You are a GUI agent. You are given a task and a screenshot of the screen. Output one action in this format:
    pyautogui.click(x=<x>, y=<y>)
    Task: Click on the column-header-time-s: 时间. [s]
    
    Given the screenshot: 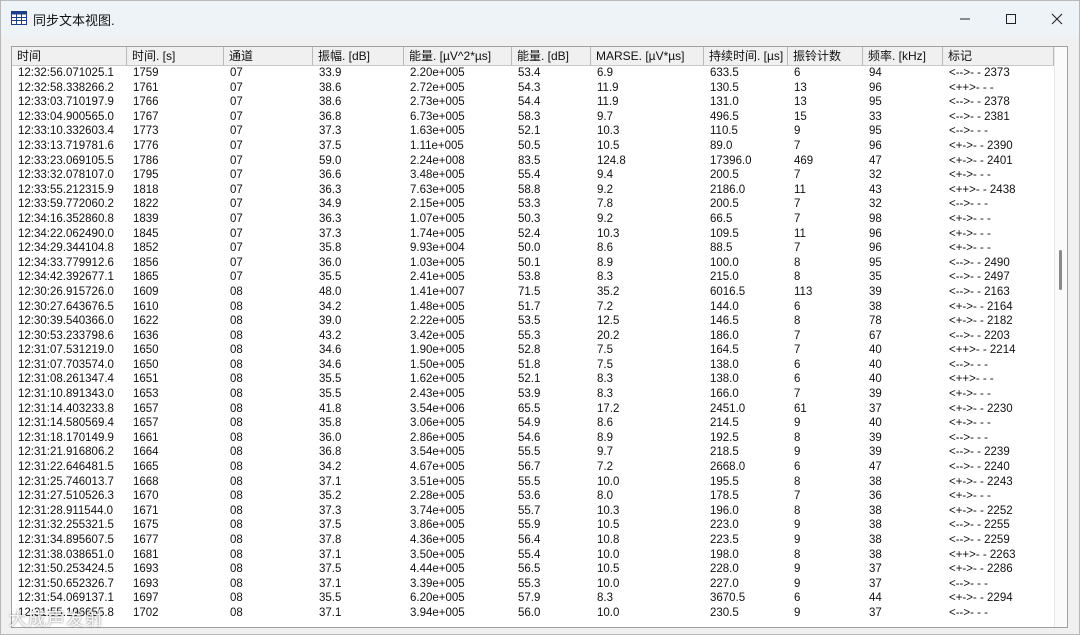 What is the action you would take?
    pyautogui.click(x=175, y=56)
    